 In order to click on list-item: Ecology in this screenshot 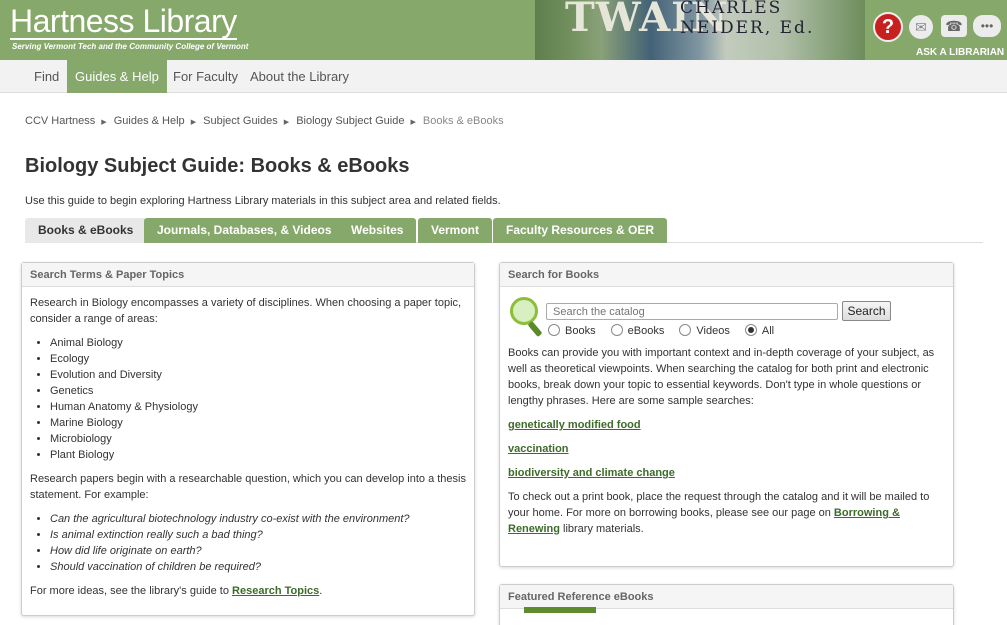, I will do `click(258, 359)`.